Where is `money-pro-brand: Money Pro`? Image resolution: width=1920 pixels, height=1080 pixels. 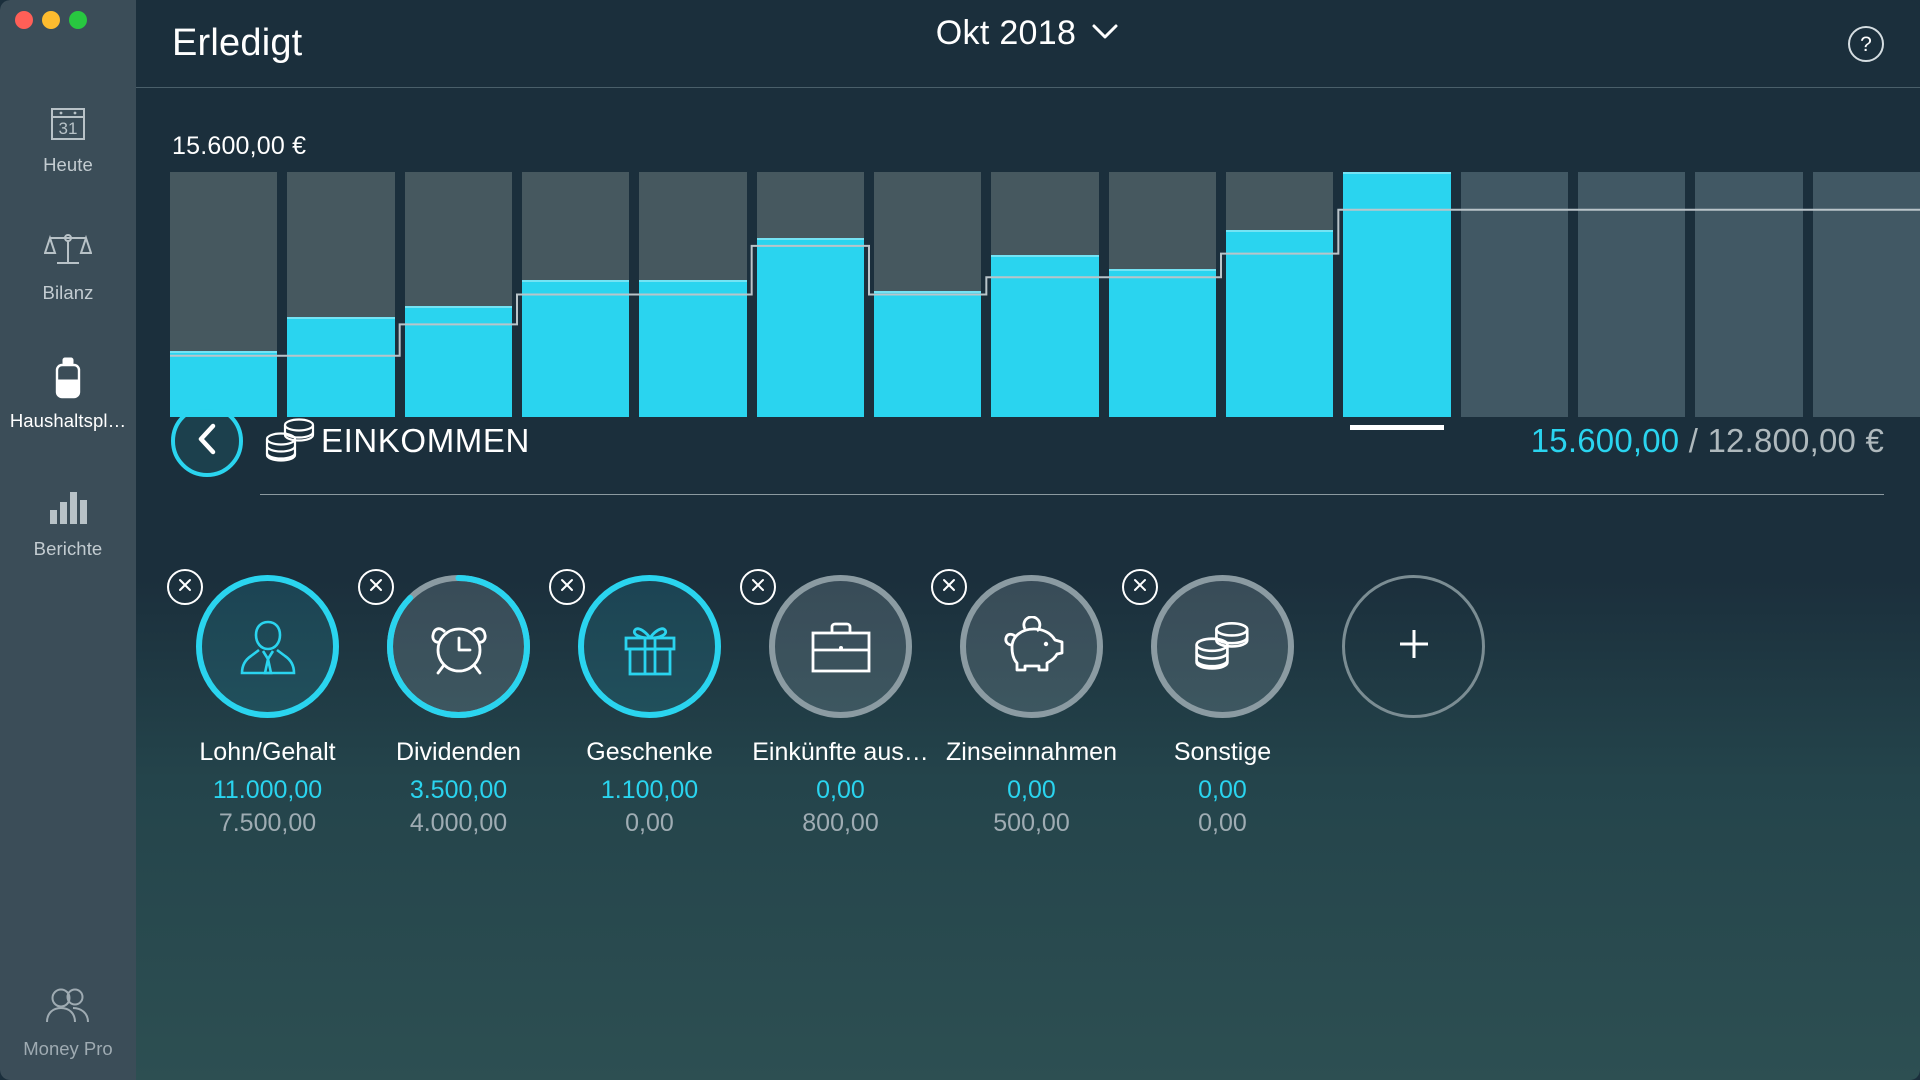
money-pro-brand: Money Pro is located at coordinates (68, 1023).